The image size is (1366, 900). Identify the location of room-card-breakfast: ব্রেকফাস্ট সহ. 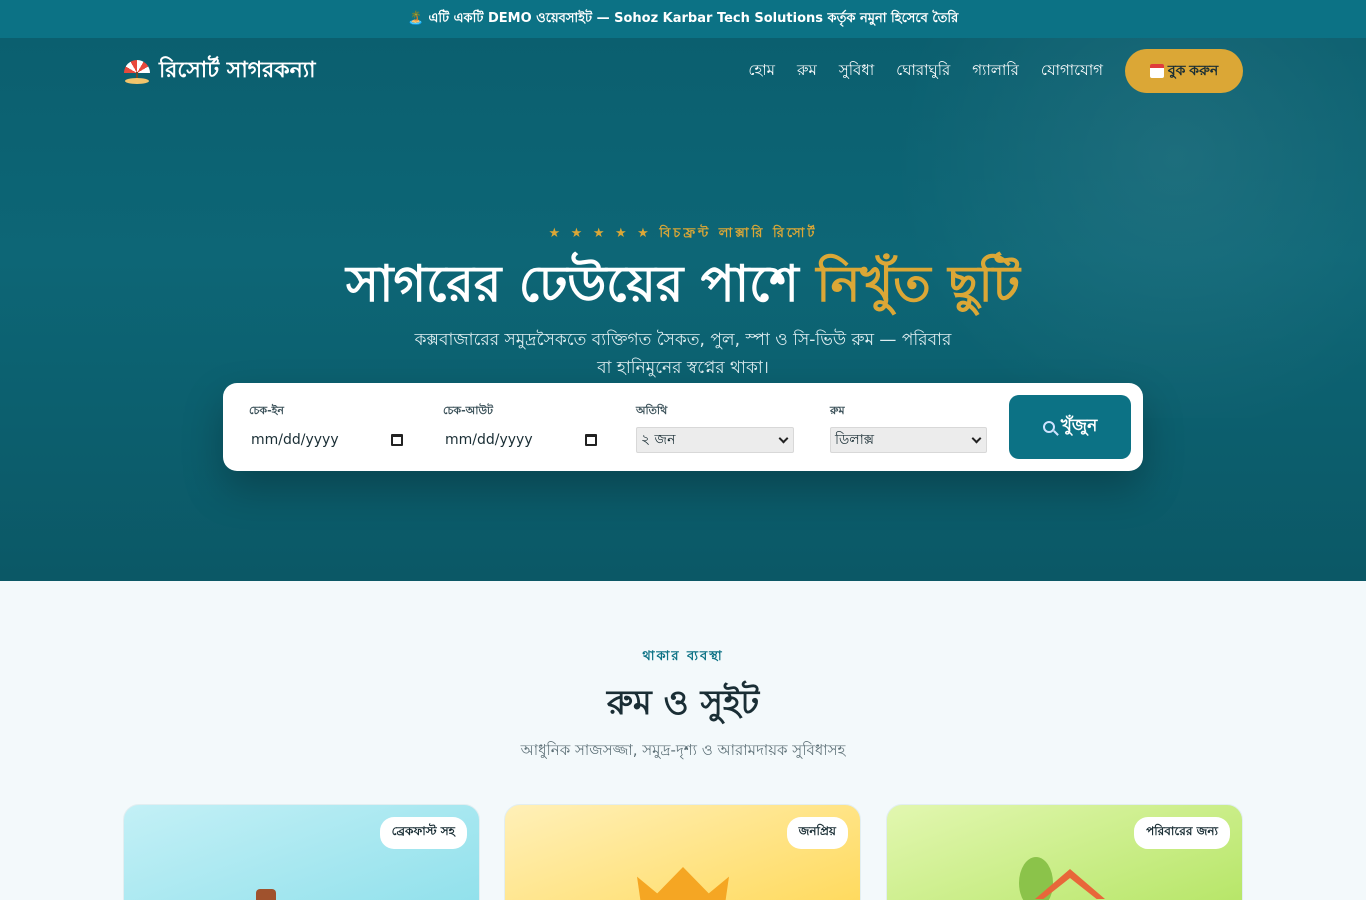
(301, 852).